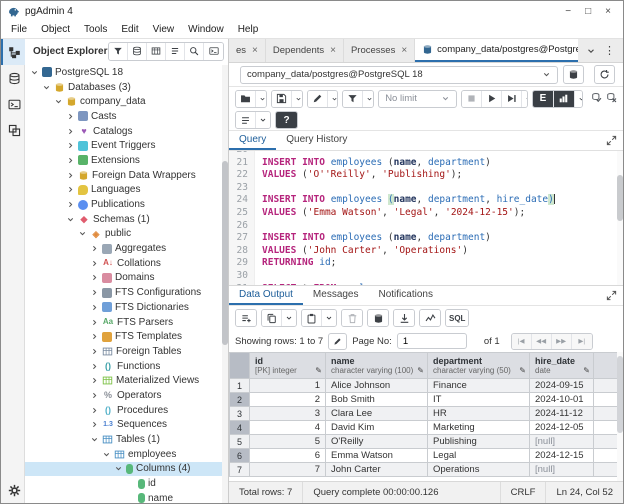 The image size is (624, 504). Describe the element at coordinates (611, 99) in the screenshot. I see `rollback-button` at that location.